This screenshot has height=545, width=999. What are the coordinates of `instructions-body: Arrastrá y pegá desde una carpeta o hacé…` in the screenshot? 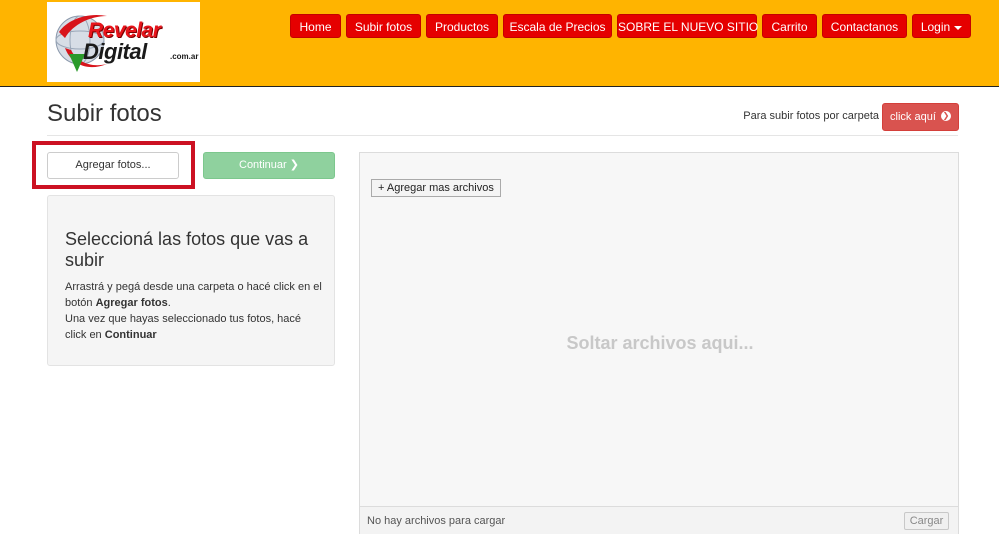 It's located at (193, 311).